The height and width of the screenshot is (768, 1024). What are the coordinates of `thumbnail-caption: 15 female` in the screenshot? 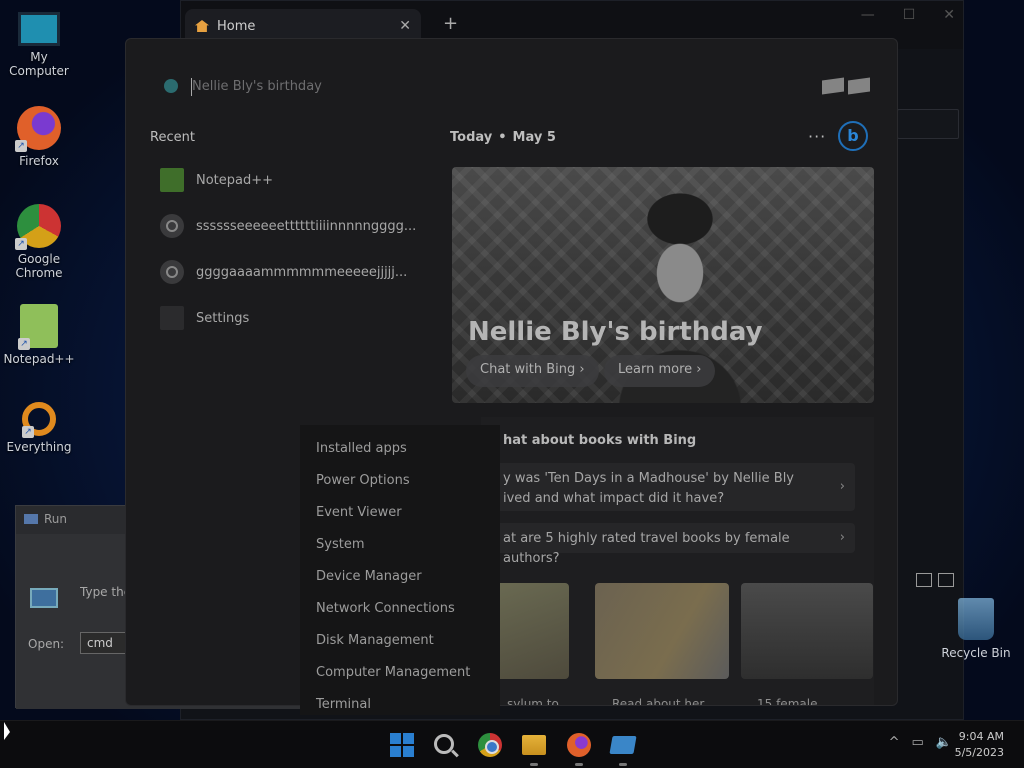 It's located at (787, 701).